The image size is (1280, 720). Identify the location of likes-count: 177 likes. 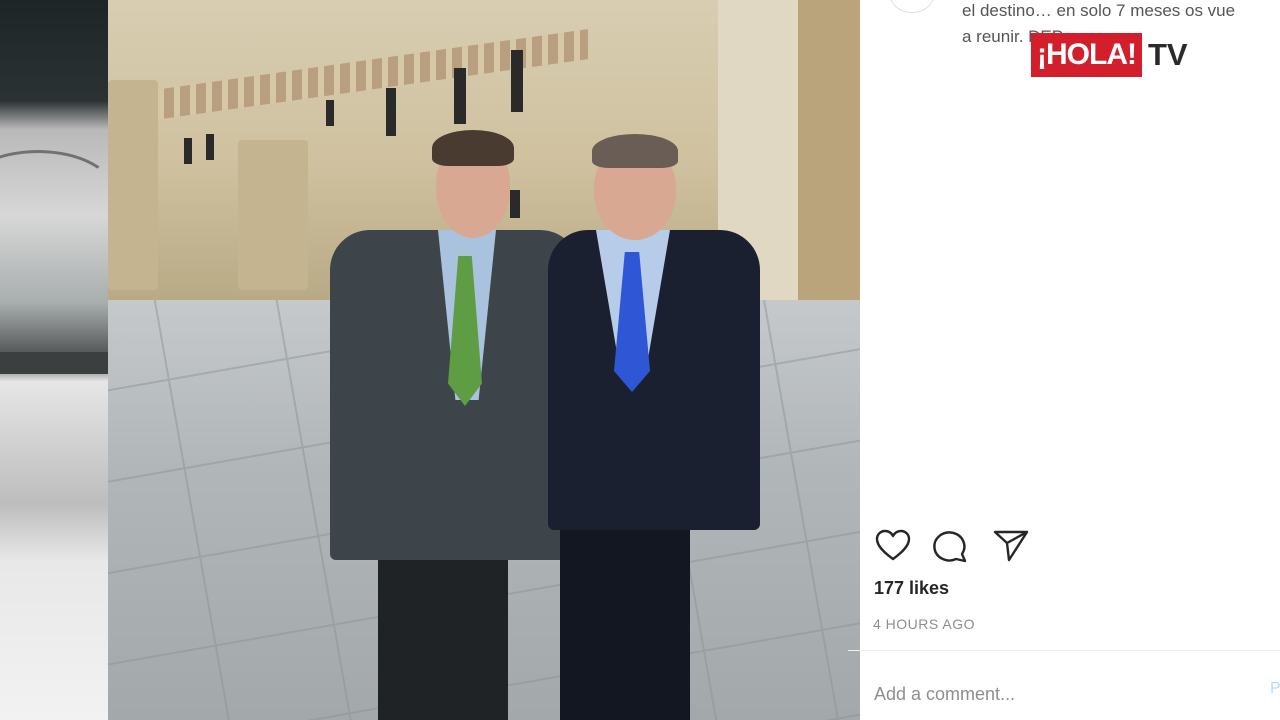
(911, 588).